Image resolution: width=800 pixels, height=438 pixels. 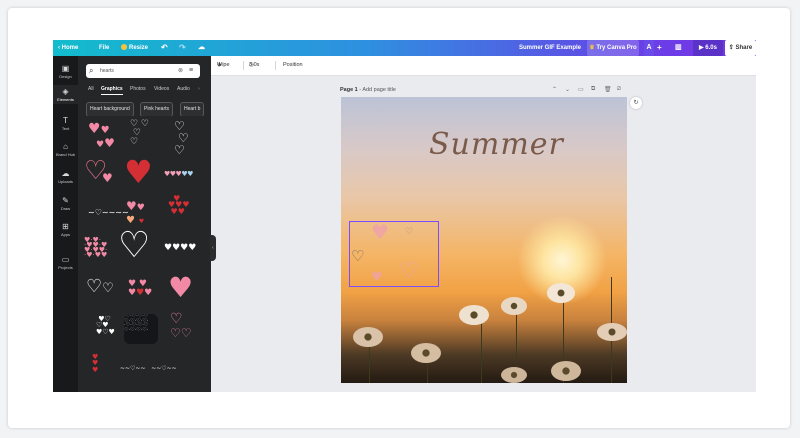 What do you see at coordinates (181, 138) in the screenshot?
I see `line-hearts-graphic: ♡ ♡ ♡` at bounding box center [181, 138].